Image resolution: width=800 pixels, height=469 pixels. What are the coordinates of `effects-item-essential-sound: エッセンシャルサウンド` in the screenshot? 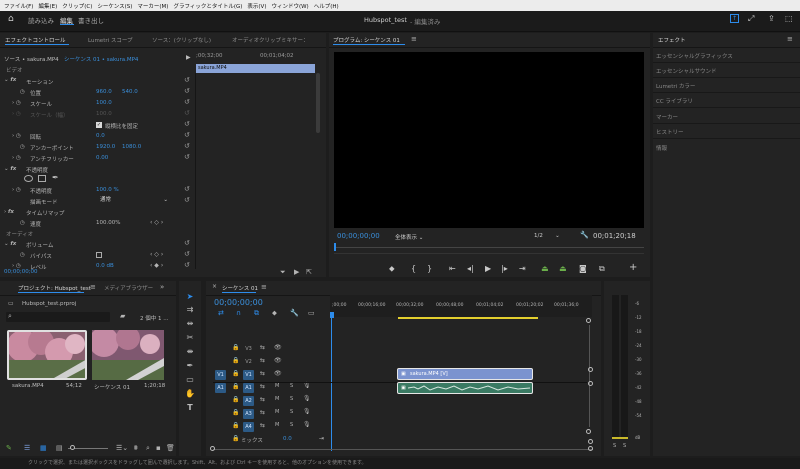 It's located at (686, 71).